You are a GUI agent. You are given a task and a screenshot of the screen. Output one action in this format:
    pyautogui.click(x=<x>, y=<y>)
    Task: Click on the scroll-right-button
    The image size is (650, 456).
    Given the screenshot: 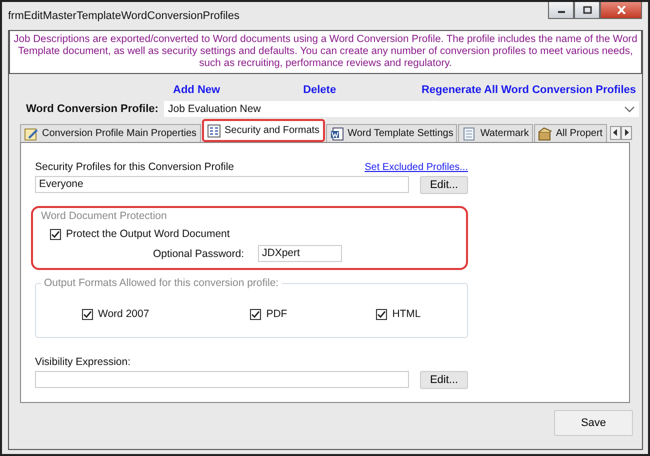 What is the action you would take?
    pyautogui.click(x=626, y=133)
    